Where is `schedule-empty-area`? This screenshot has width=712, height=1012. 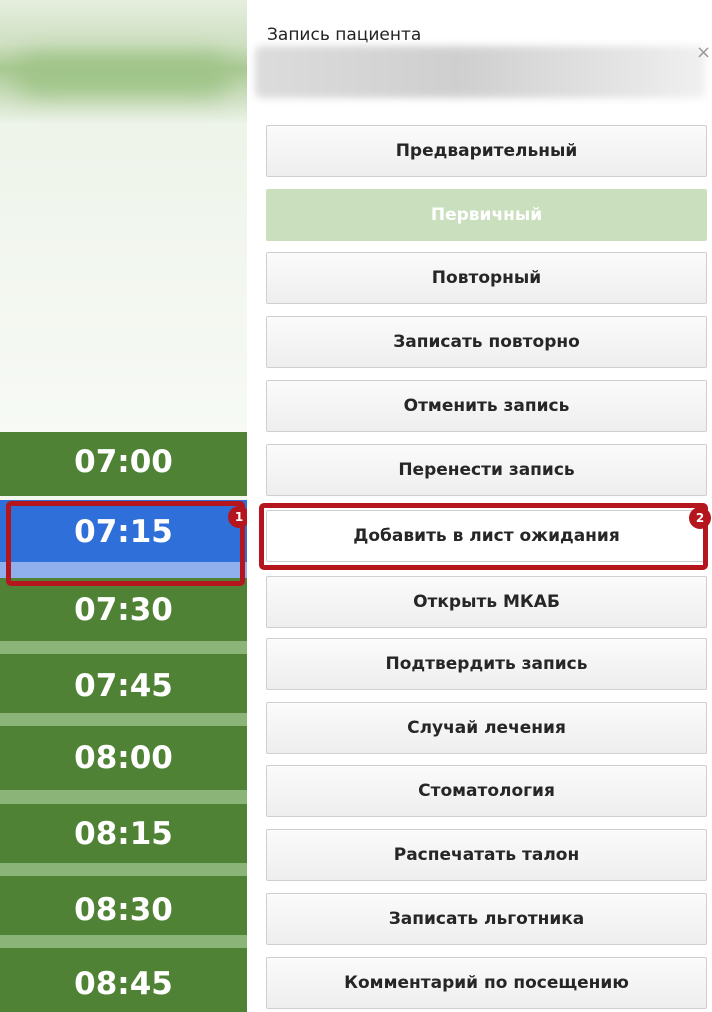 schedule-empty-area is located at coordinates (123, 278).